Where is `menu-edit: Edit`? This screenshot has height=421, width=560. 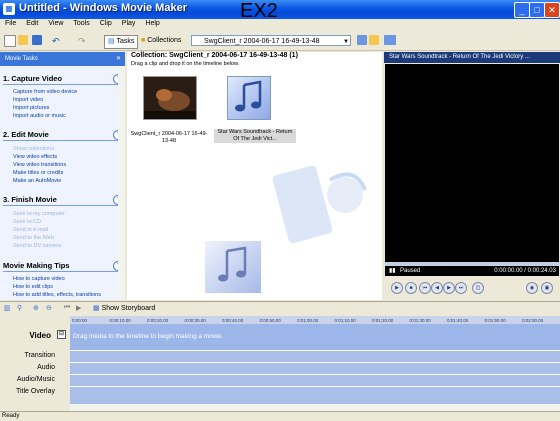 menu-edit: Edit is located at coordinates (32, 23).